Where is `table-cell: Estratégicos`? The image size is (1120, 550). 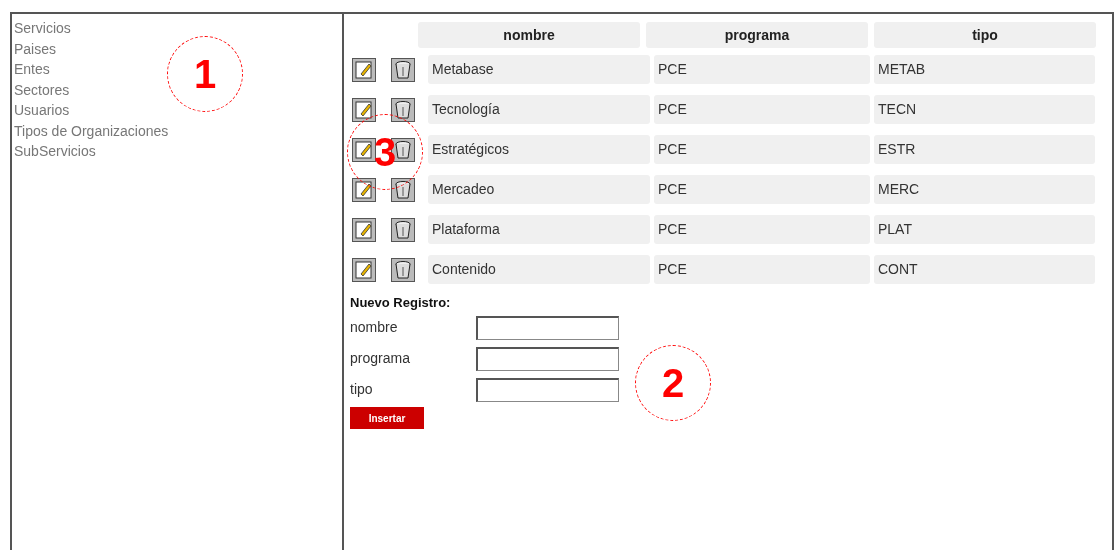
table-cell: Estratégicos is located at coordinates (539, 149).